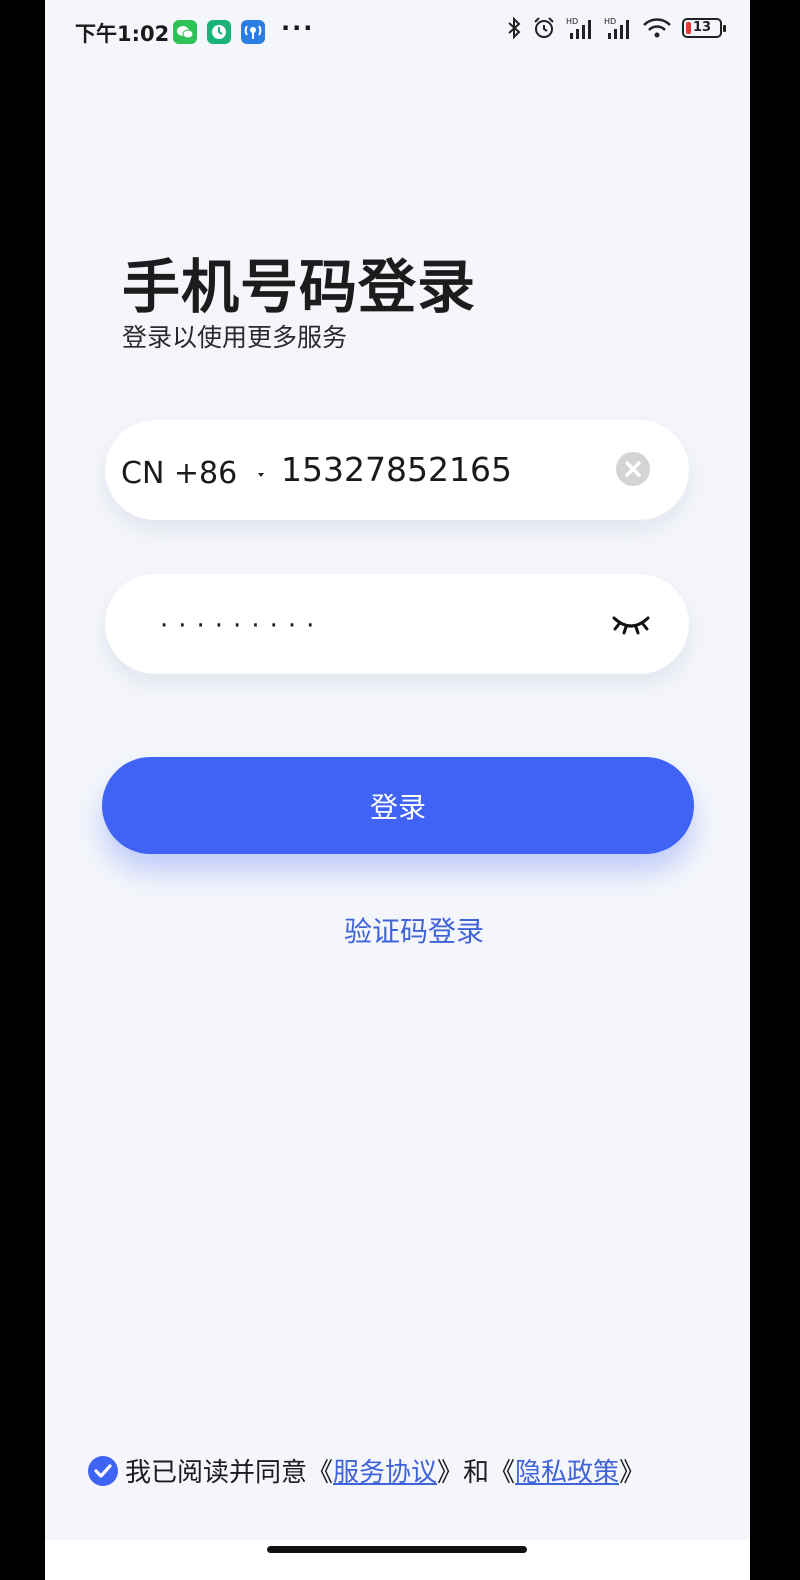 The width and height of the screenshot is (800, 1580). I want to click on password-field, so click(397, 624).